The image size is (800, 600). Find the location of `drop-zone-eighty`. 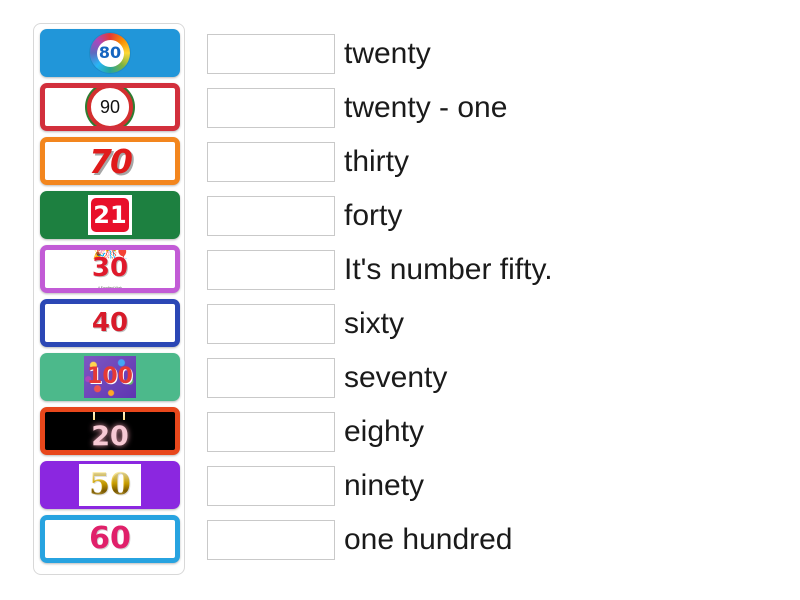

drop-zone-eighty is located at coordinates (271, 432).